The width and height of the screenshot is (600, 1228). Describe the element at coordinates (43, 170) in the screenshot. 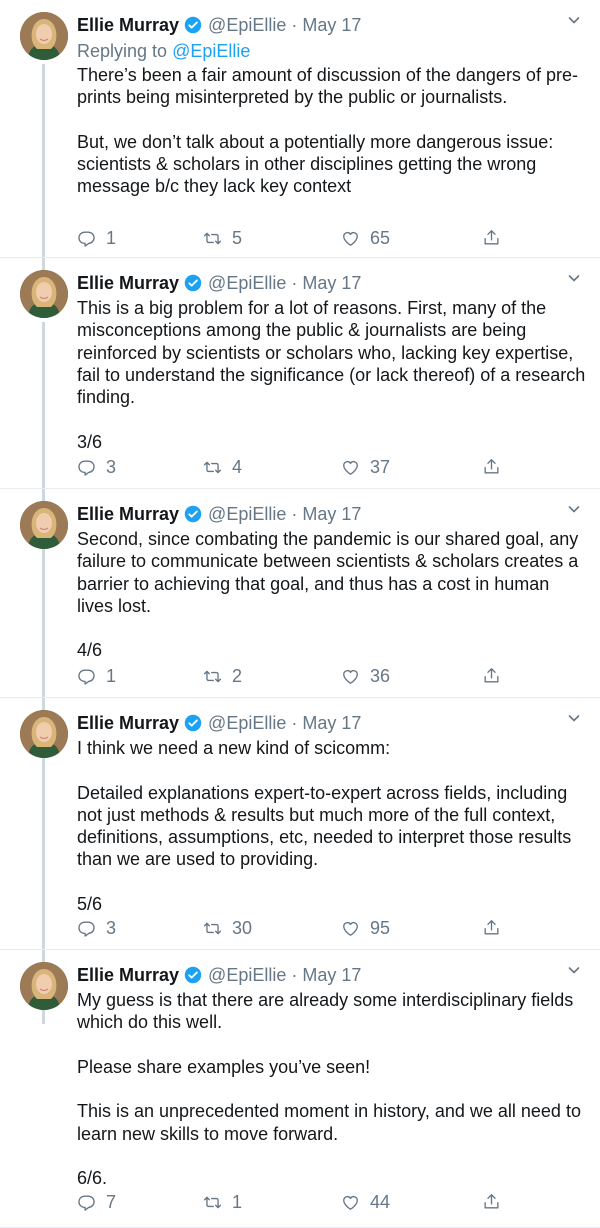

I see `thread-connector-line` at that location.